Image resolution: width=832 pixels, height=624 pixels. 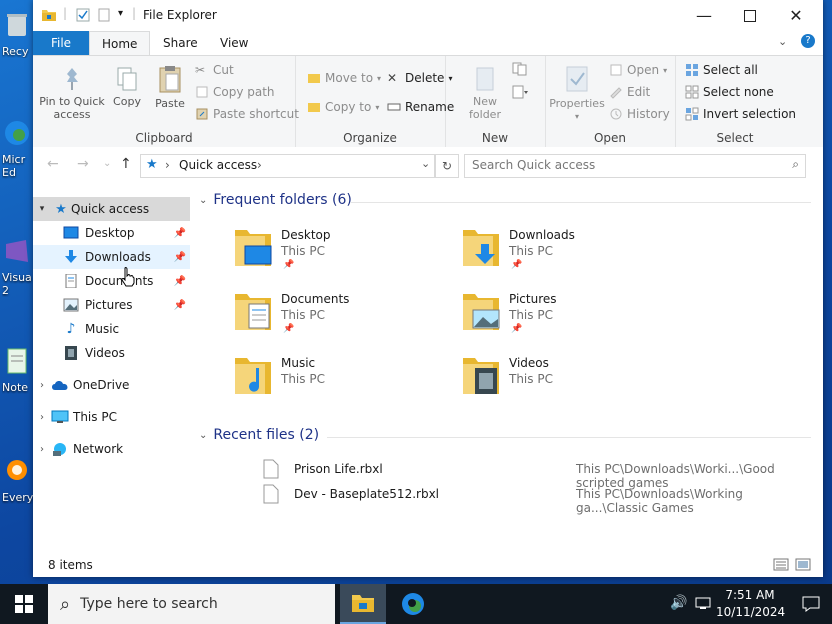 I want to click on qat-dropdown-icon: ▾, so click(x=120, y=13).